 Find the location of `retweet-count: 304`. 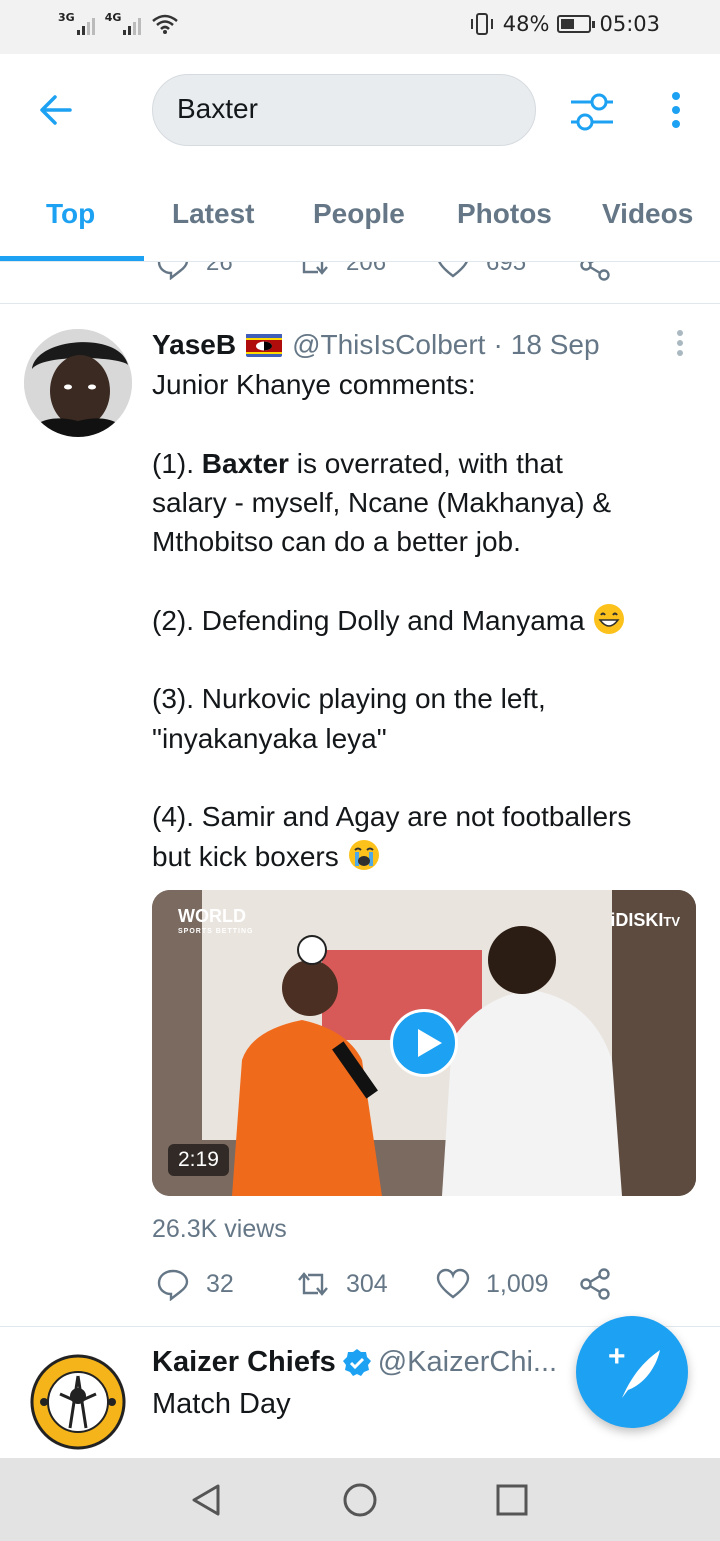

retweet-count: 304 is located at coordinates (367, 1283).